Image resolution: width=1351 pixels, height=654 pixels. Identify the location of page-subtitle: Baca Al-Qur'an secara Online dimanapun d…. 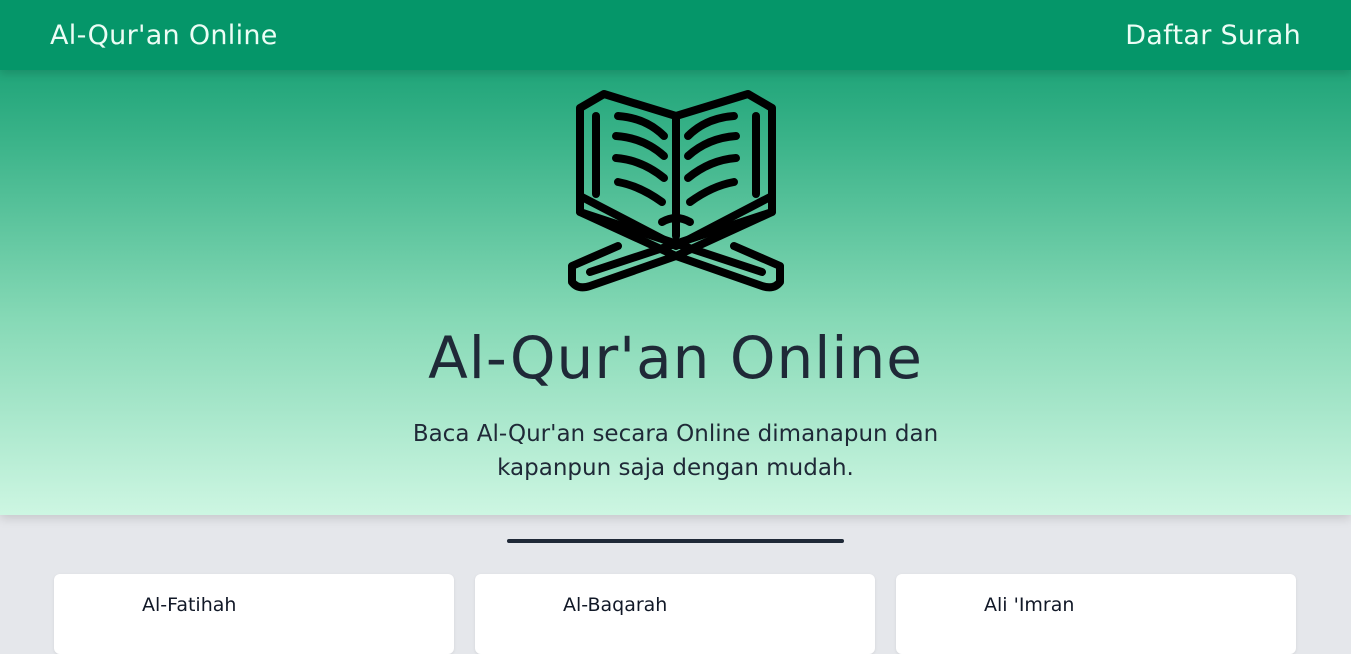
(675, 451).